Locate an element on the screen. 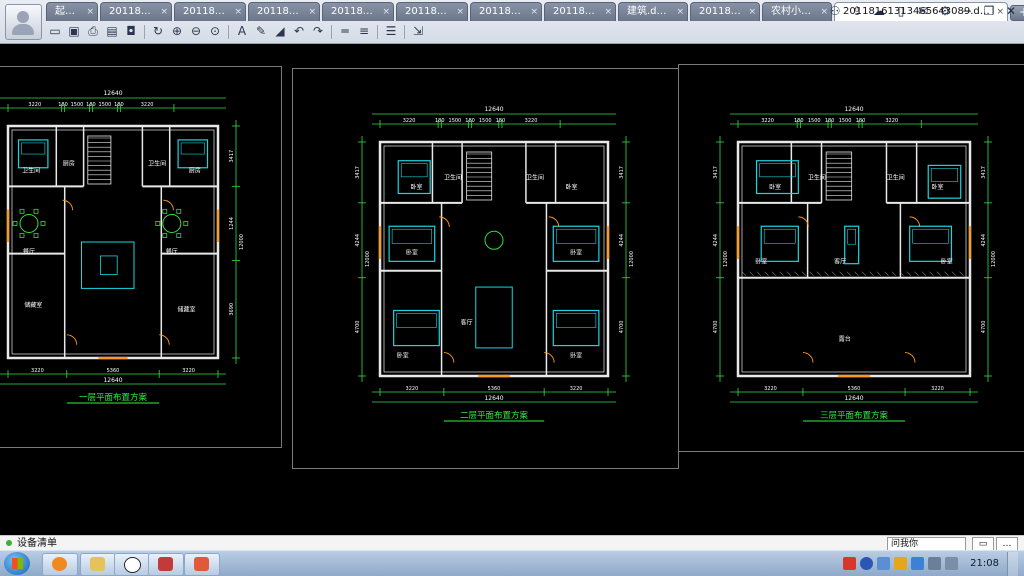 The width and height of the screenshot is (1024, 576). mail-icon: ✉ is located at coordinates (923, 11).